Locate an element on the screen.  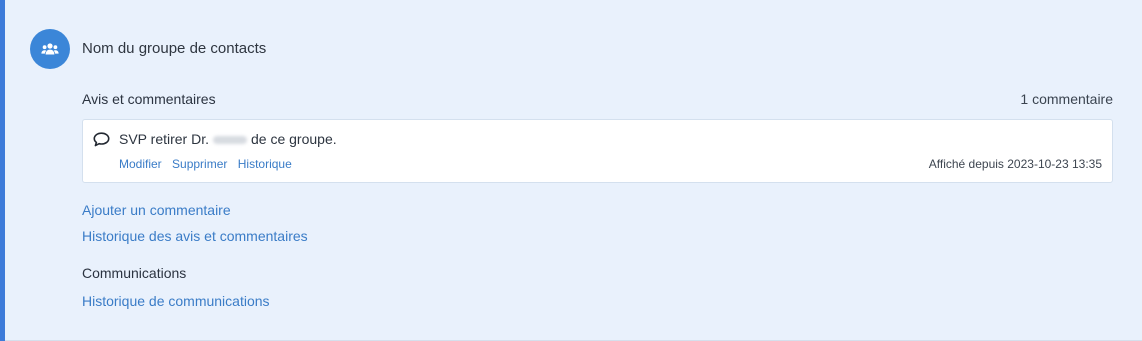
delete-comment-link: Supprimer is located at coordinates (199, 164).